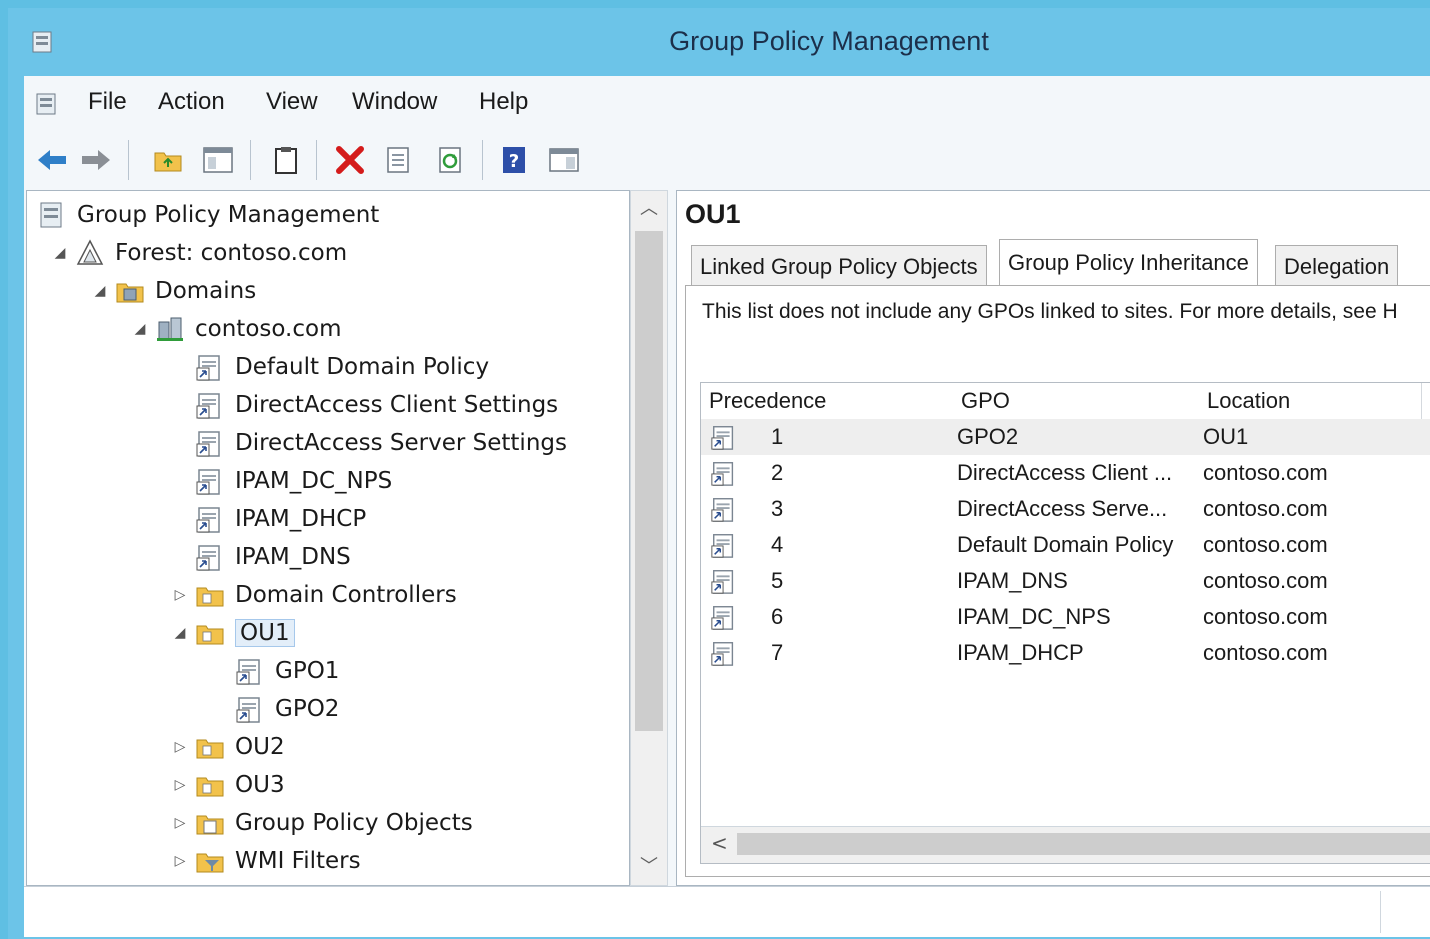  What do you see at coordinates (1065, 509) in the screenshot?
I see `table-row: 3 DirectAccess Serve... contoso.com` at bounding box center [1065, 509].